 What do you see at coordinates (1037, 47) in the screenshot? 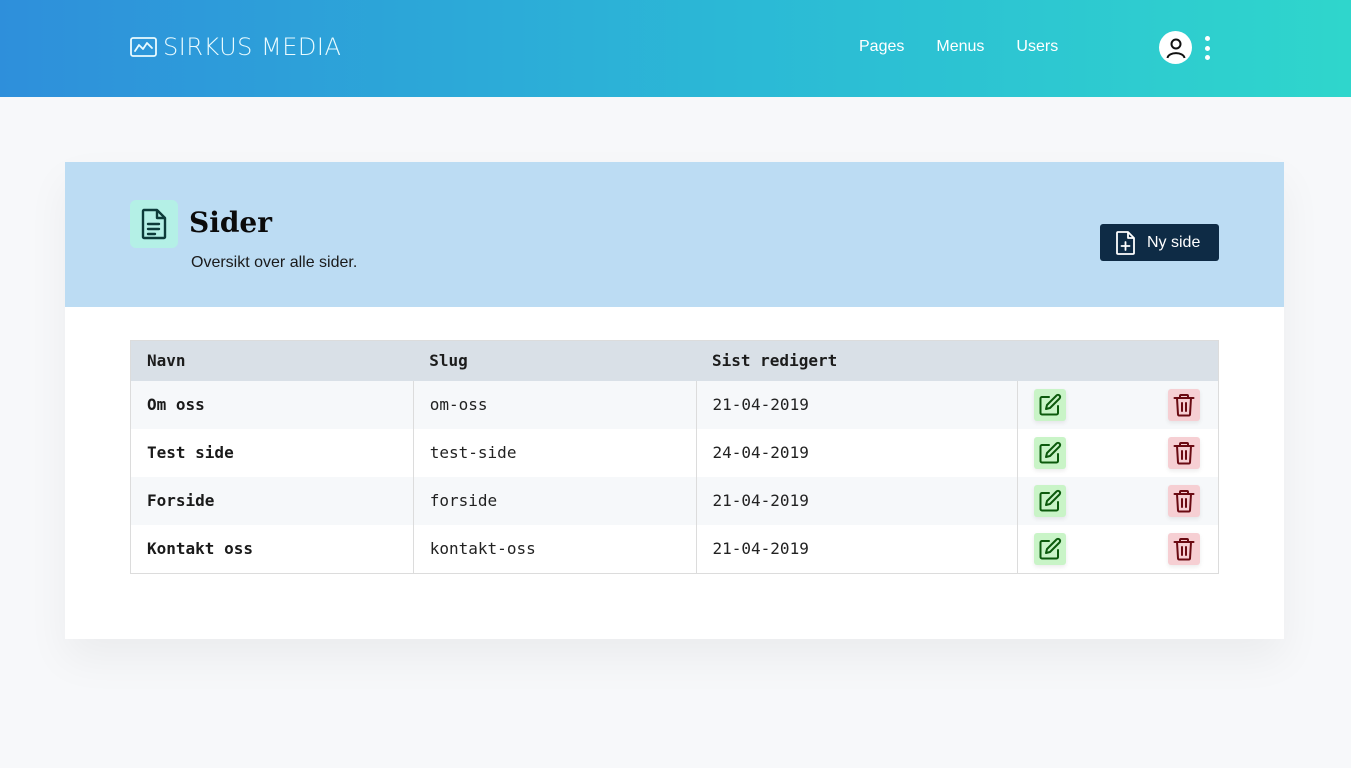
I see `nav-users: Users` at bounding box center [1037, 47].